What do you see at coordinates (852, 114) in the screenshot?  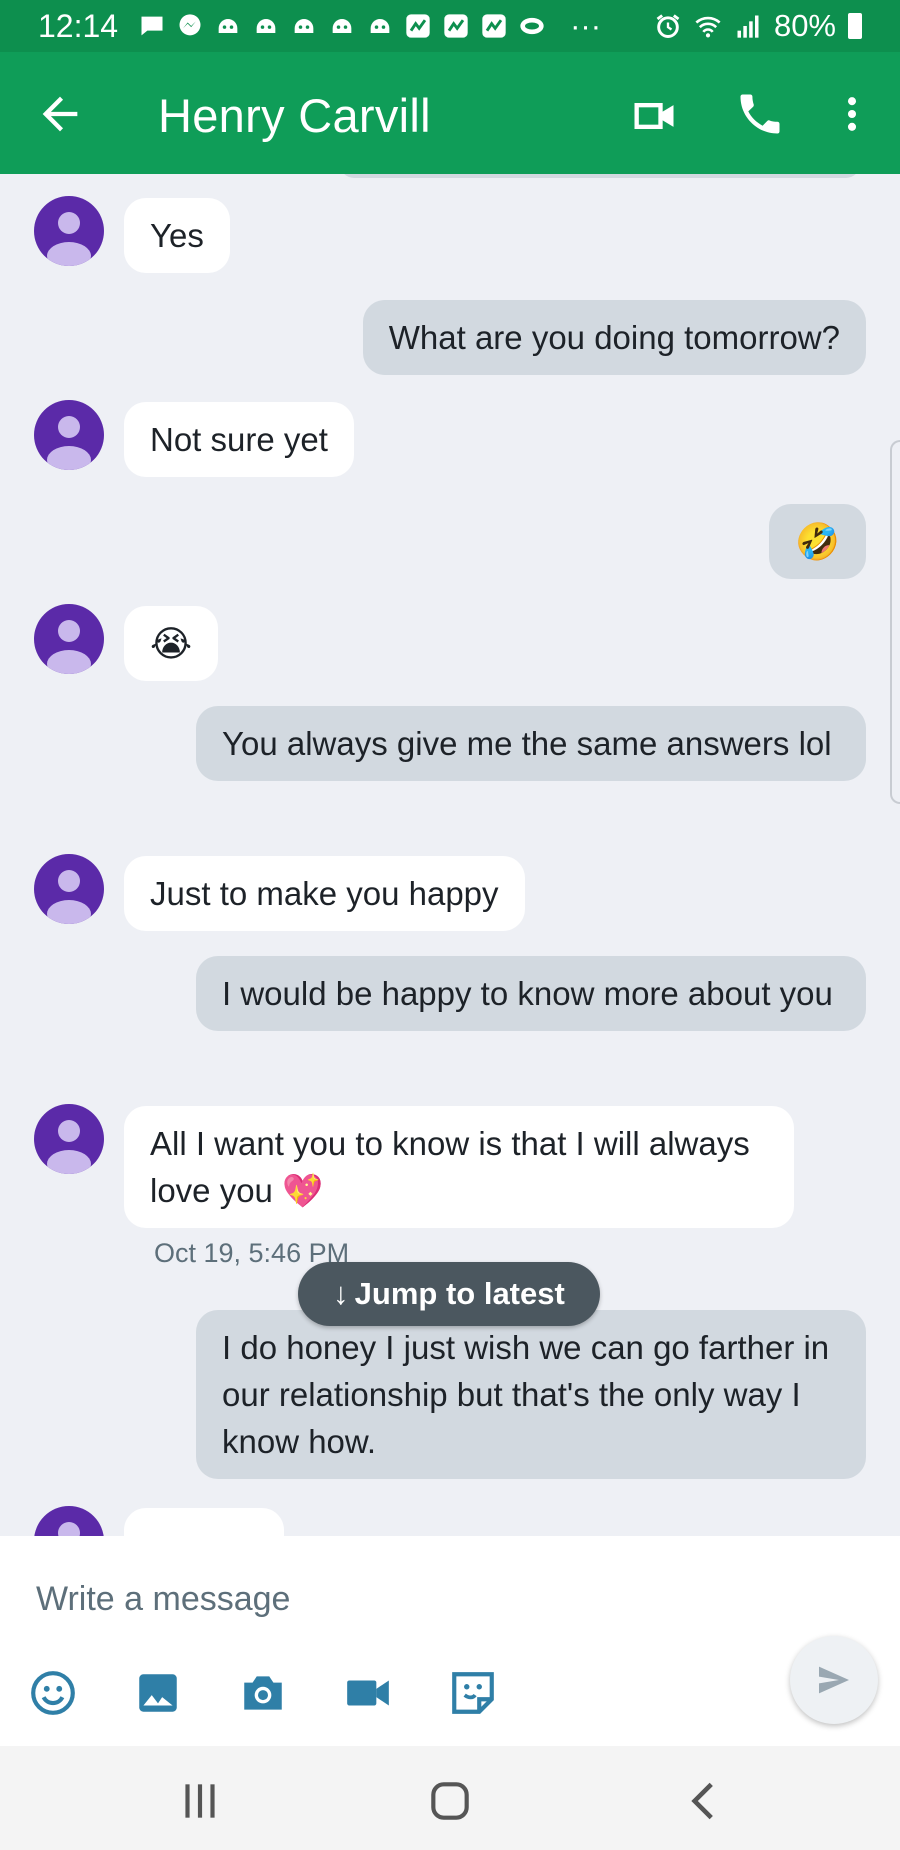 I see `more-vert-icon` at bounding box center [852, 114].